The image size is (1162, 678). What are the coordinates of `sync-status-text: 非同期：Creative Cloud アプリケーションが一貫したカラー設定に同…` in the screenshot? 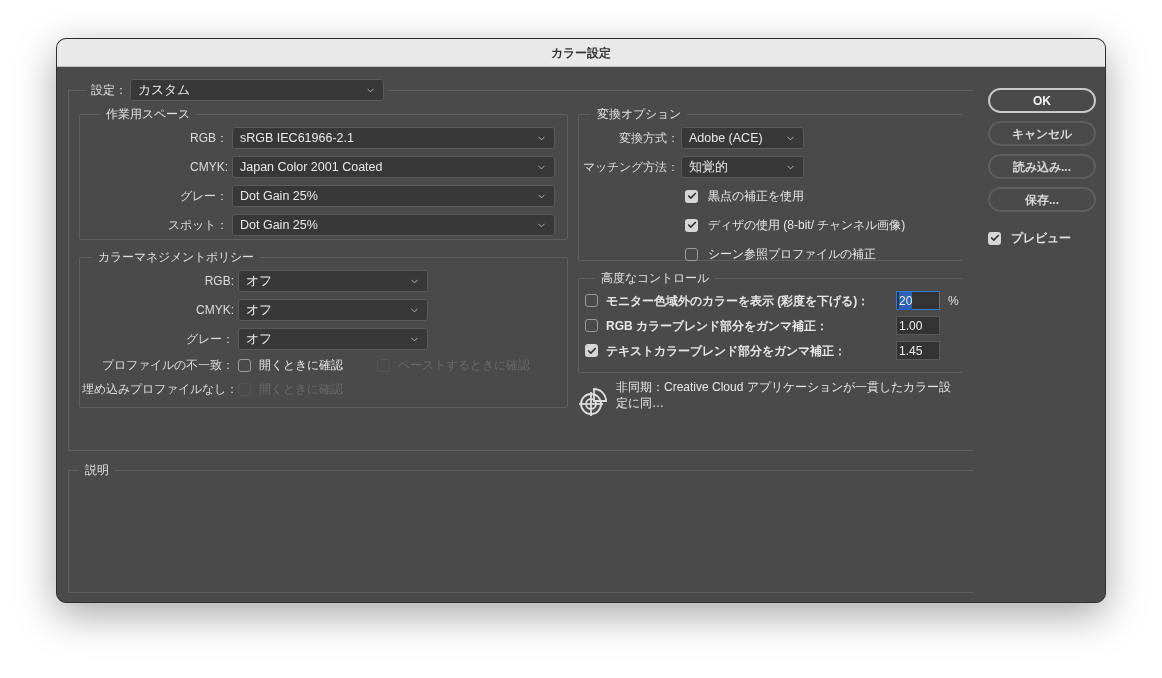 It's located at (784, 395).